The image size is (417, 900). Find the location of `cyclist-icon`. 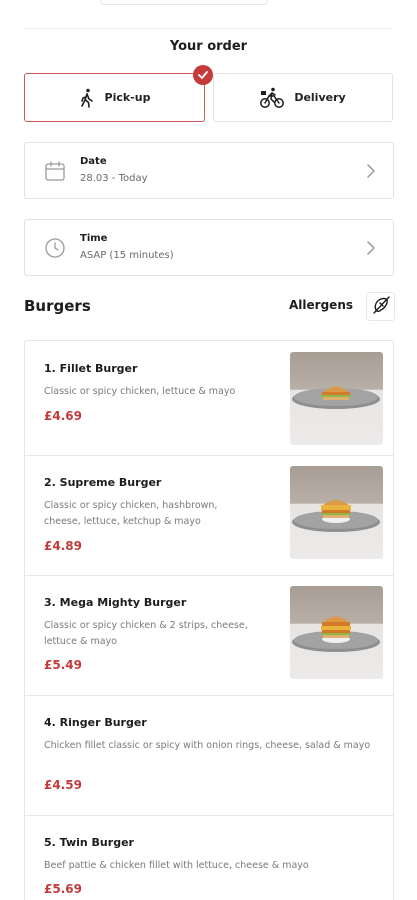

cyclist-icon is located at coordinates (272, 98).